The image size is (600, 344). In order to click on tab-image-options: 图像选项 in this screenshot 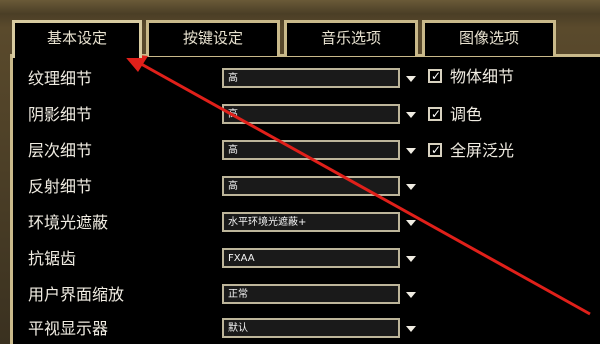, I will do `click(489, 38)`.